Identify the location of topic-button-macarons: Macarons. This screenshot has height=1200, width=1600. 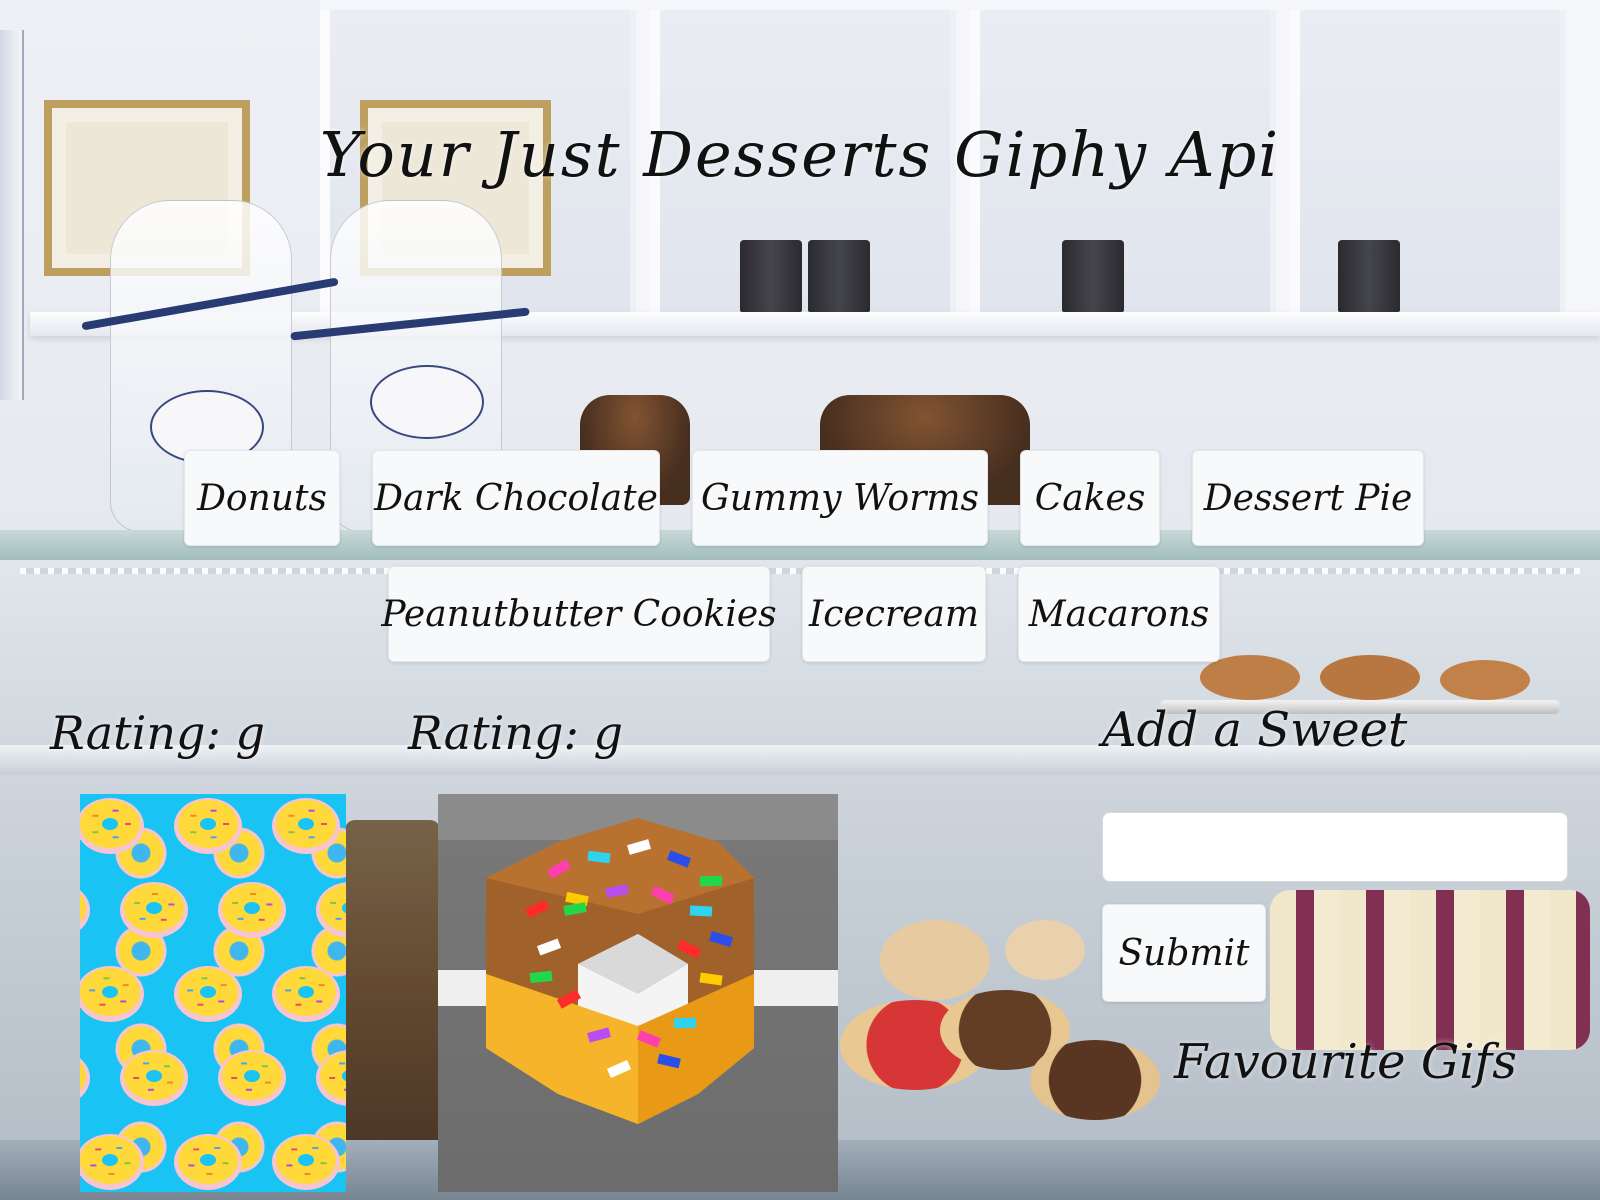
(1119, 614).